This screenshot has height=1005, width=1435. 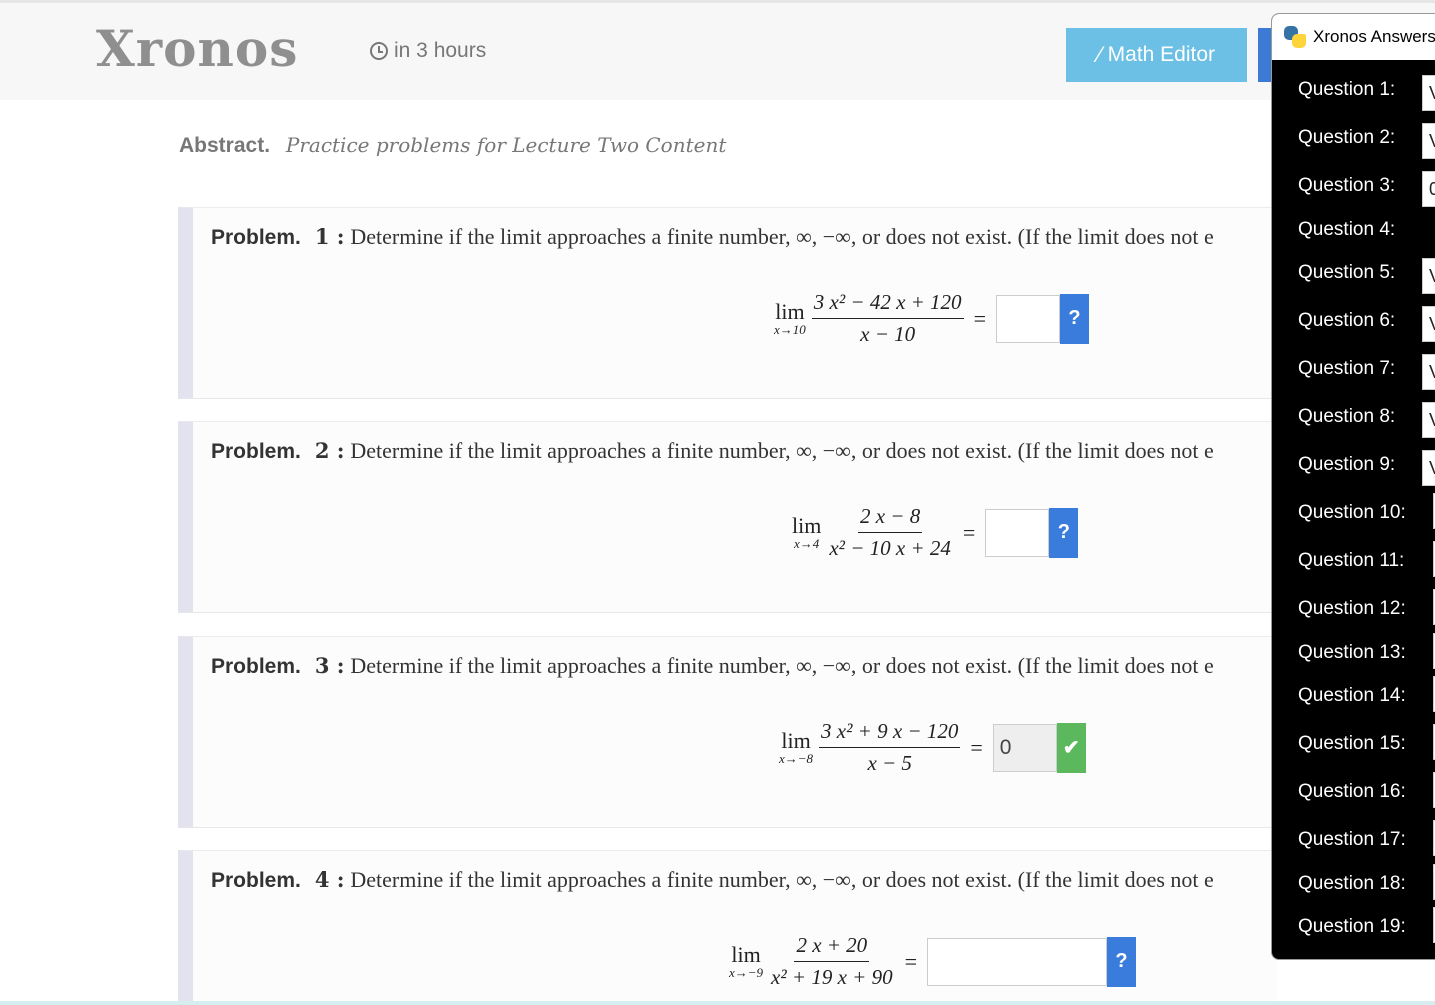 I want to click on partial-button, so click(x=1265, y=55).